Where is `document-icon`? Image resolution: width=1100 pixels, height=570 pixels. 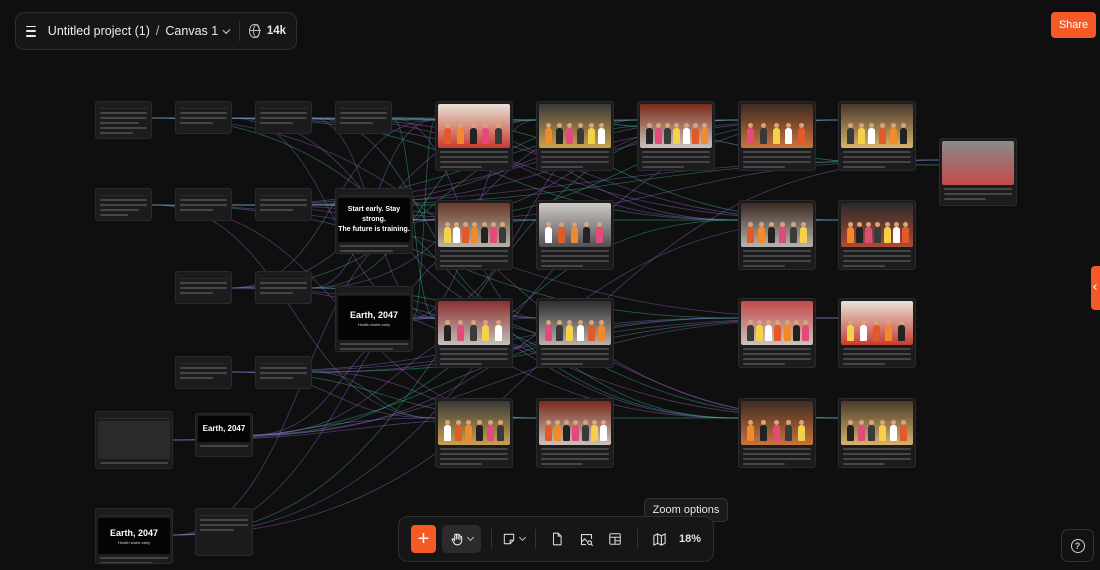 document-icon is located at coordinates (557, 539).